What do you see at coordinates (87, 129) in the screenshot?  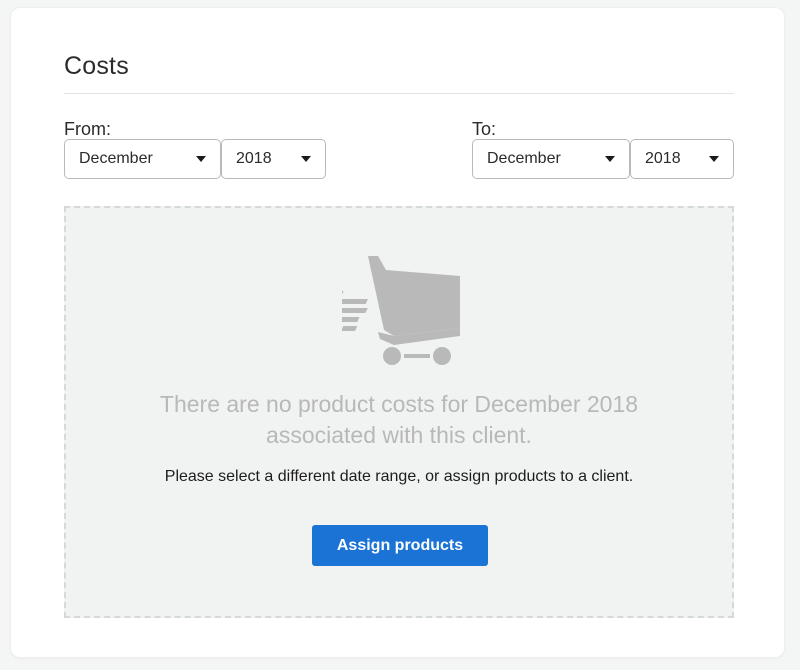 I see `from-label: From:` at bounding box center [87, 129].